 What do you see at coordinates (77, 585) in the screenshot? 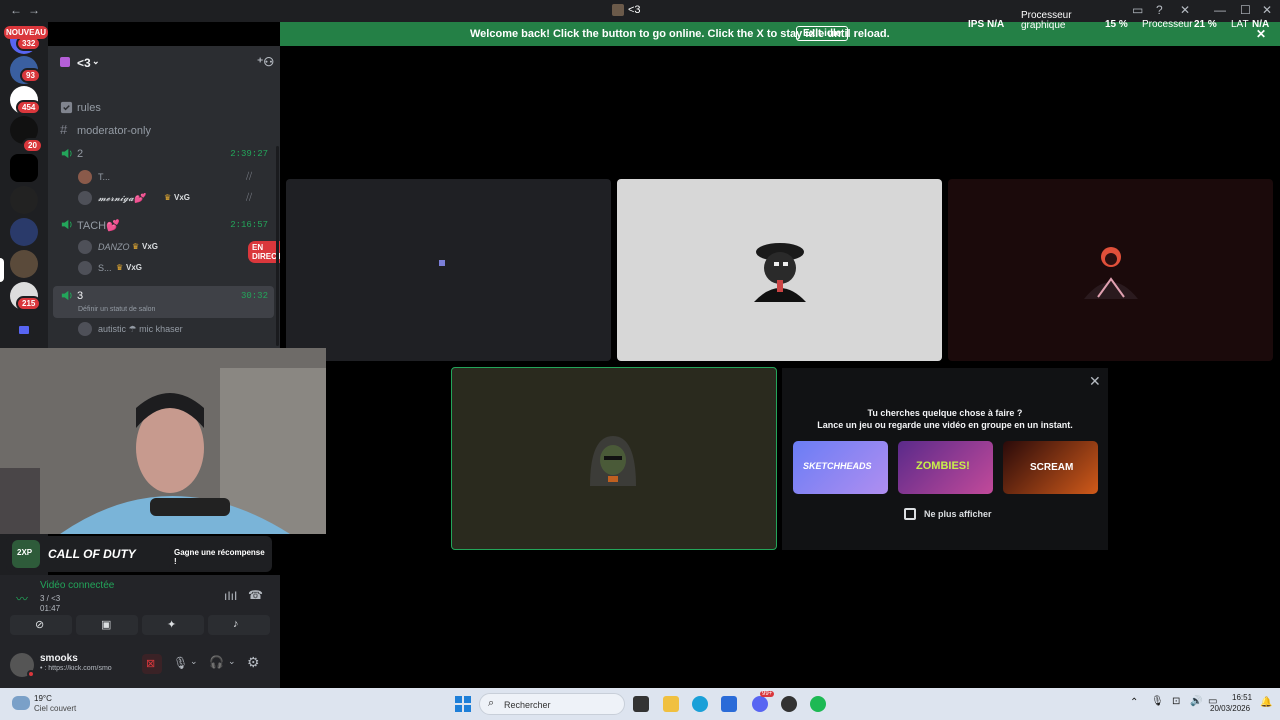
I see `voice-status: Vidéo connectée` at bounding box center [77, 585].